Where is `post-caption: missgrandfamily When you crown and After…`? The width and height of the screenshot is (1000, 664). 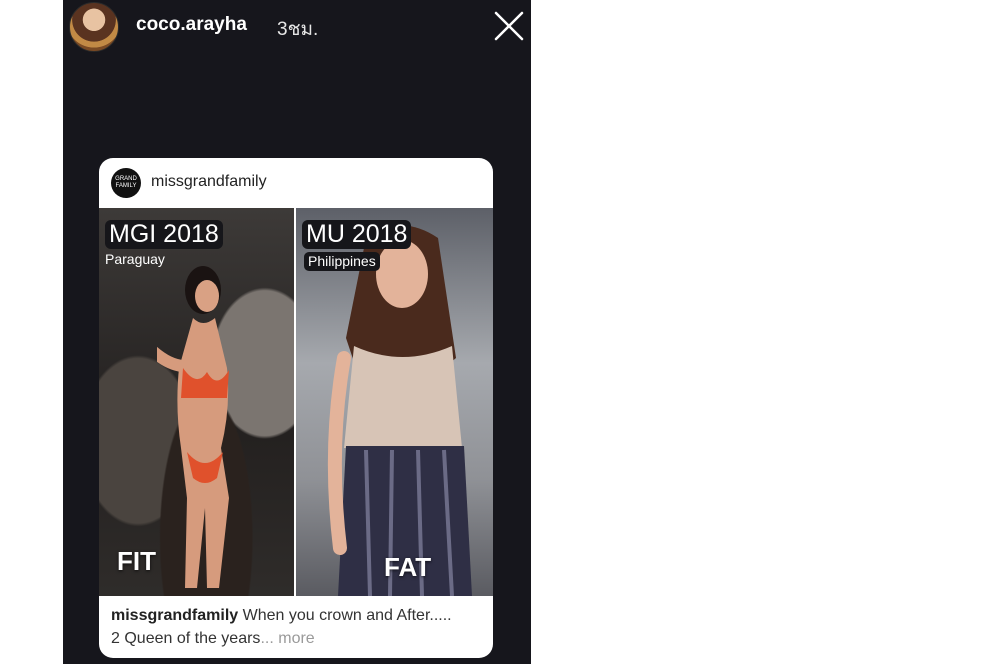 post-caption: missgrandfamily When you crown and After… is located at coordinates (297, 627).